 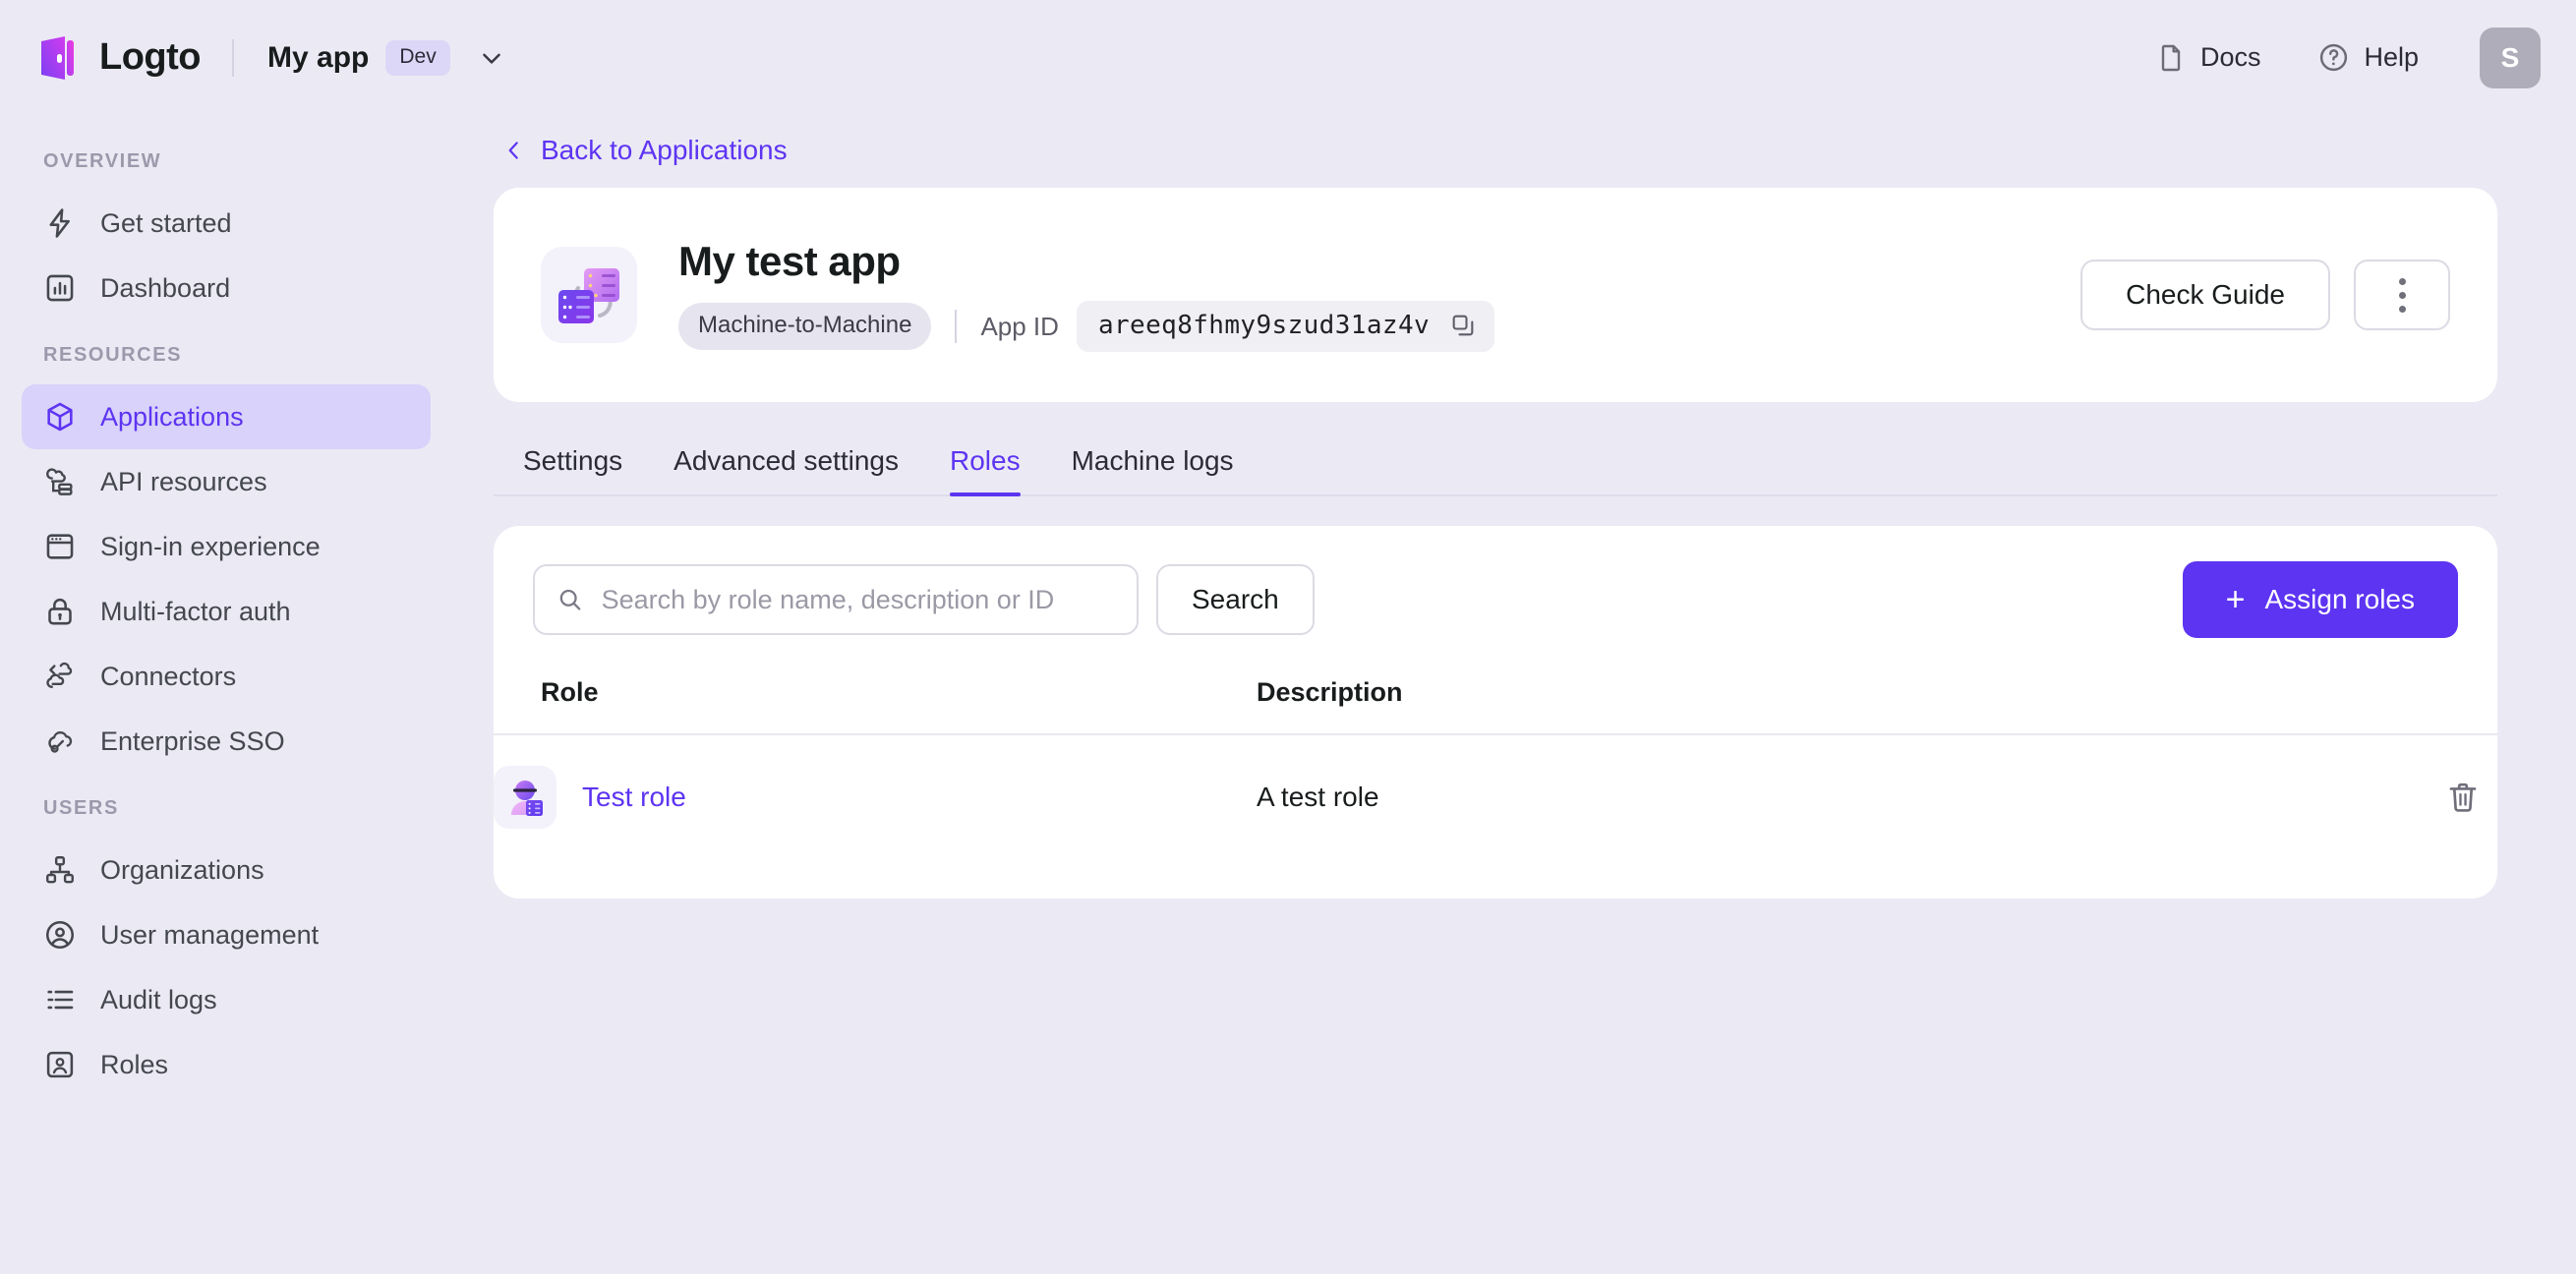 What do you see at coordinates (573, 464) in the screenshot?
I see `tab-settings: Settings` at bounding box center [573, 464].